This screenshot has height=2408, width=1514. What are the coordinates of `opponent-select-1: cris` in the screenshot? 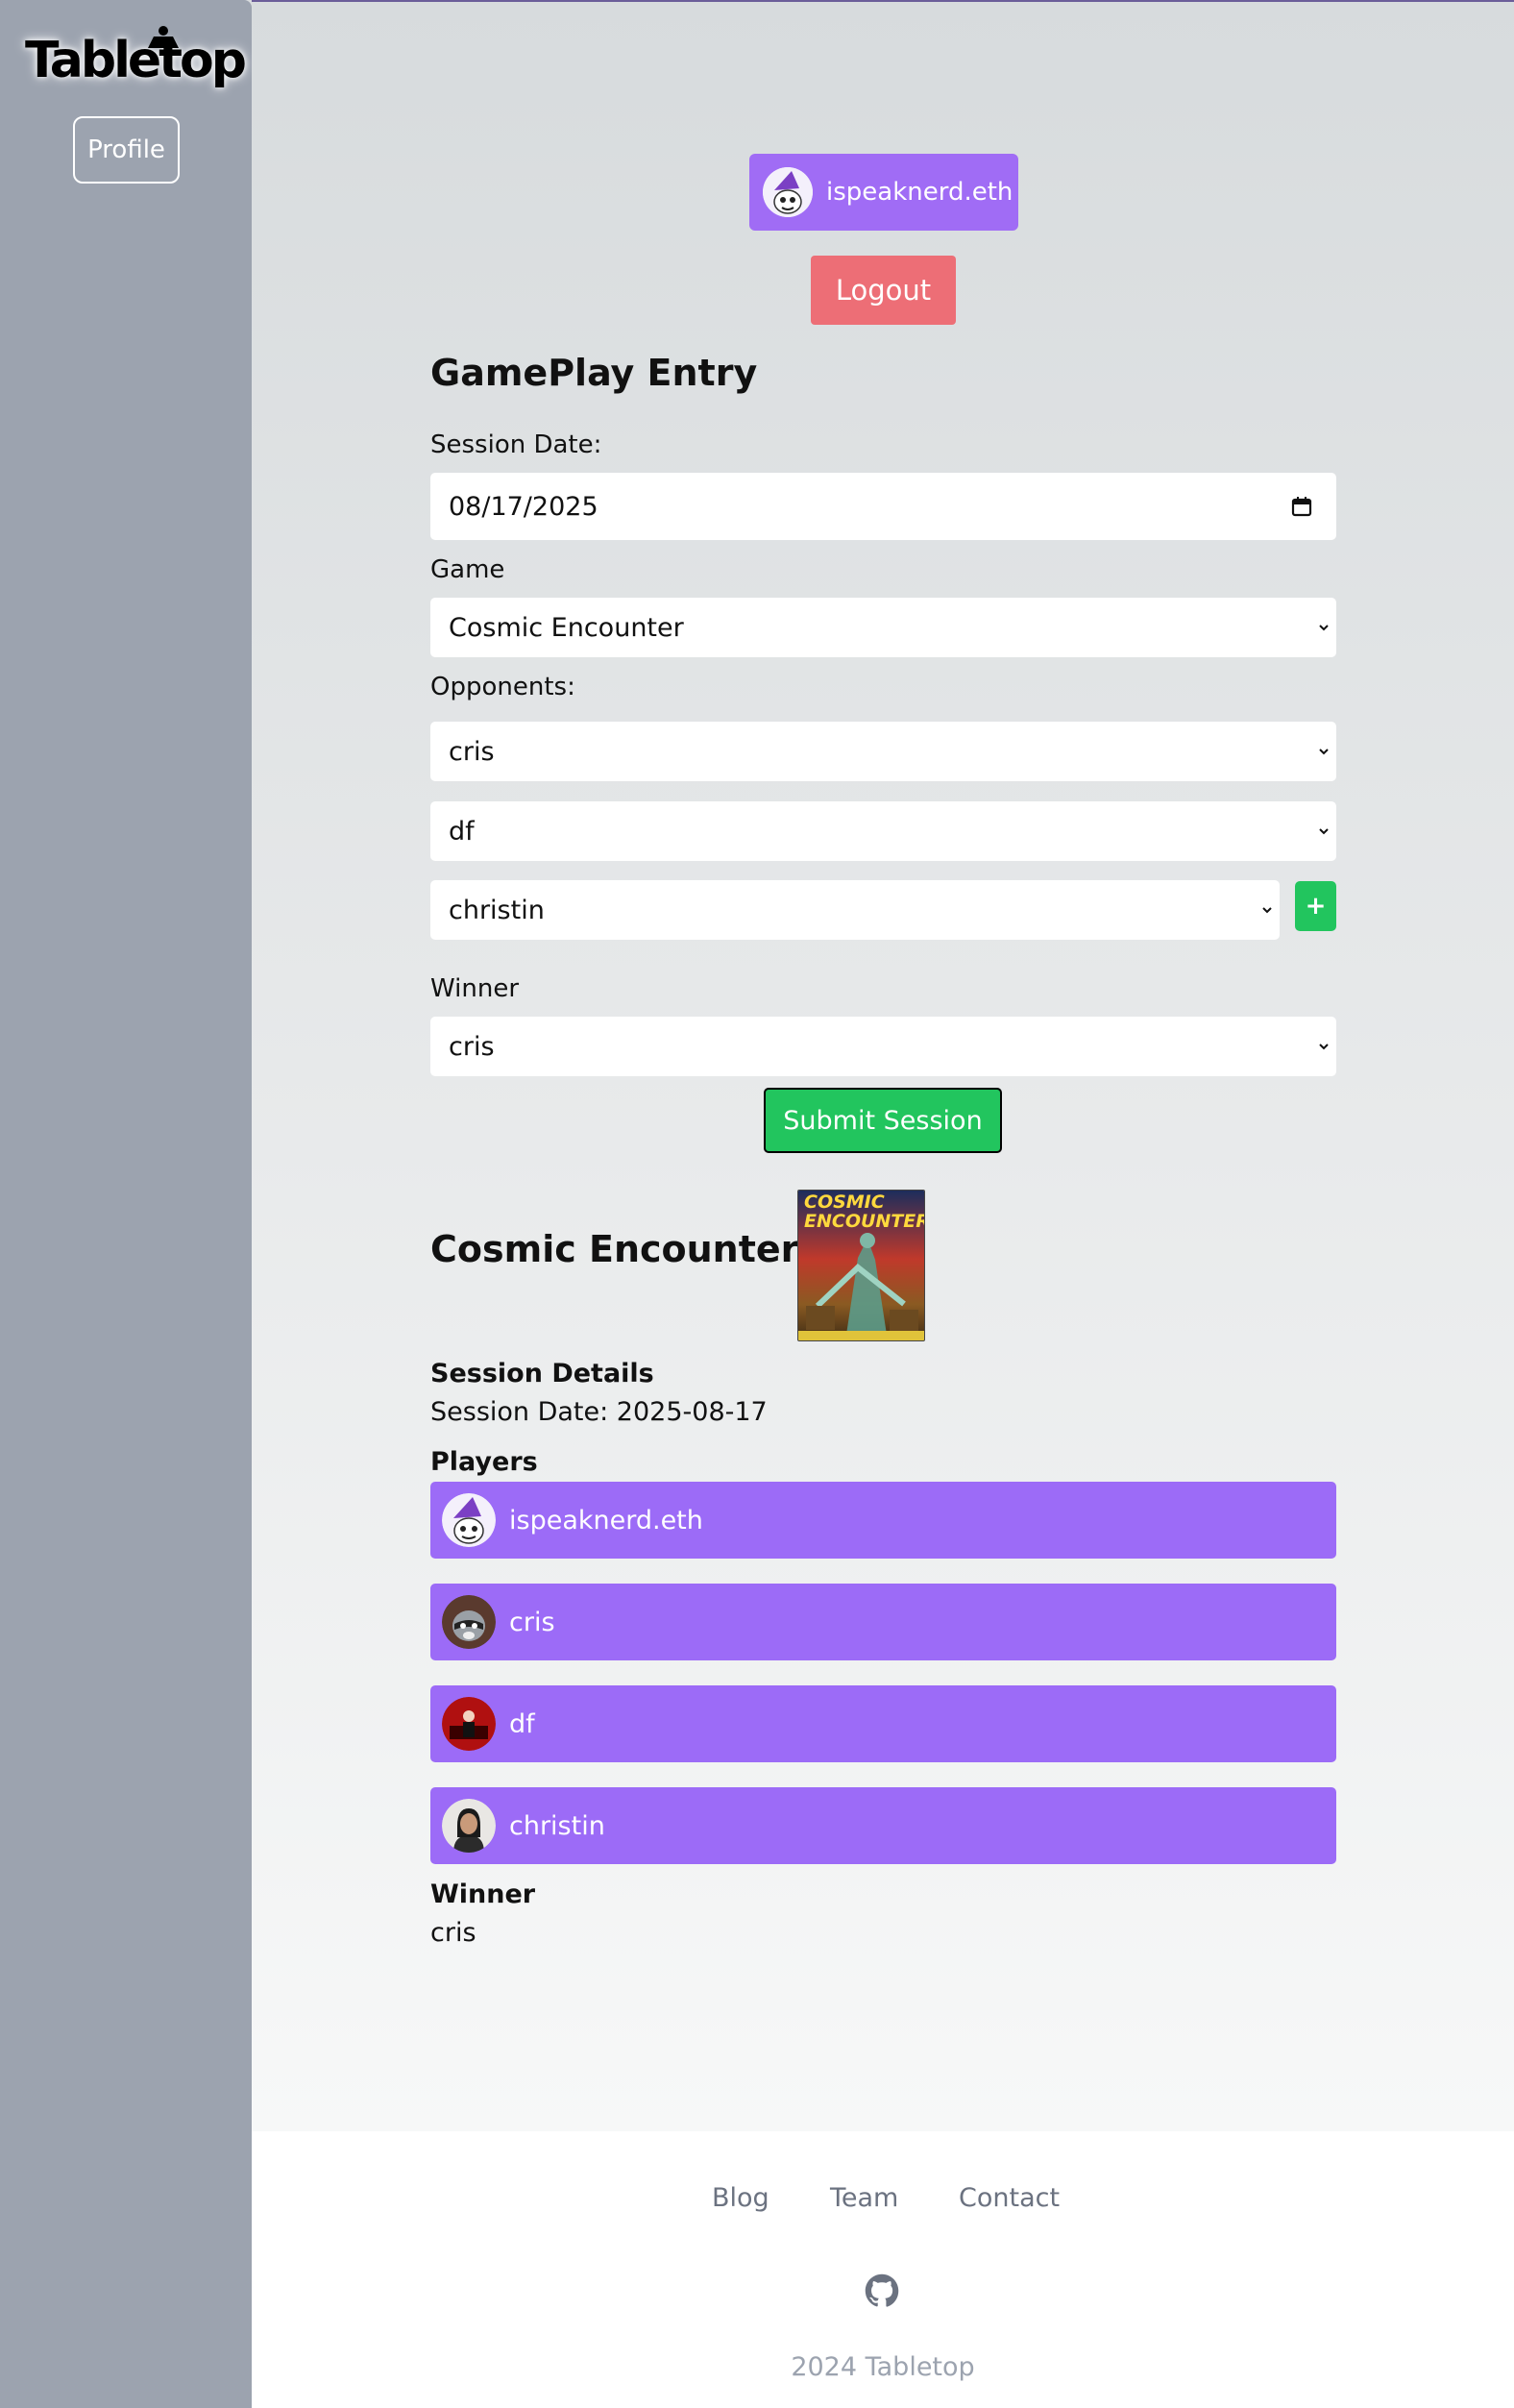 It's located at (883, 751).